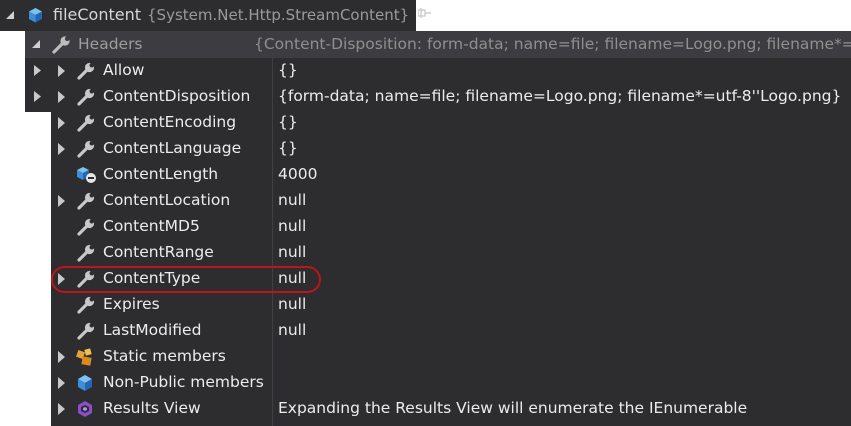 The height and width of the screenshot is (426, 851). What do you see at coordinates (278, 15) in the screenshot?
I see `variable-type: {System.Net.Http.StreamContent}` at bounding box center [278, 15].